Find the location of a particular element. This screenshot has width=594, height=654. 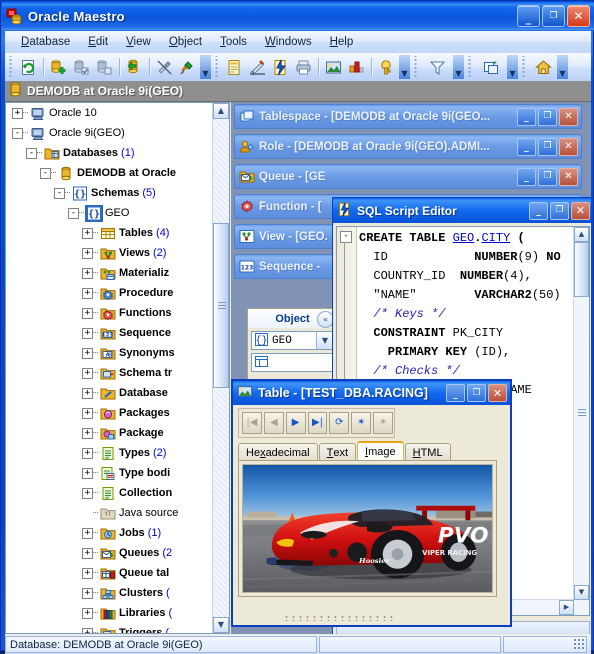

tree-item-database: + Database is located at coordinates (109, 393).